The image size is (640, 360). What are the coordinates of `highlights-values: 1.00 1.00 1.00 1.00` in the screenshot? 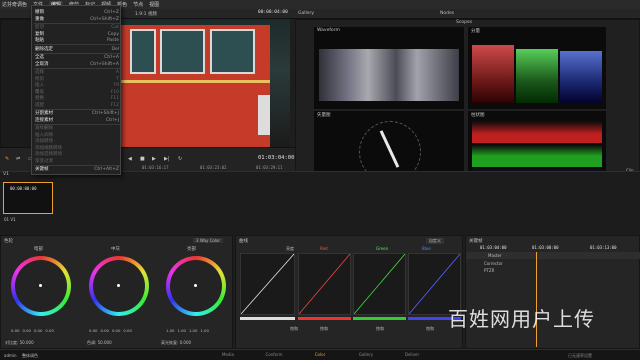 It's located at (187, 330).